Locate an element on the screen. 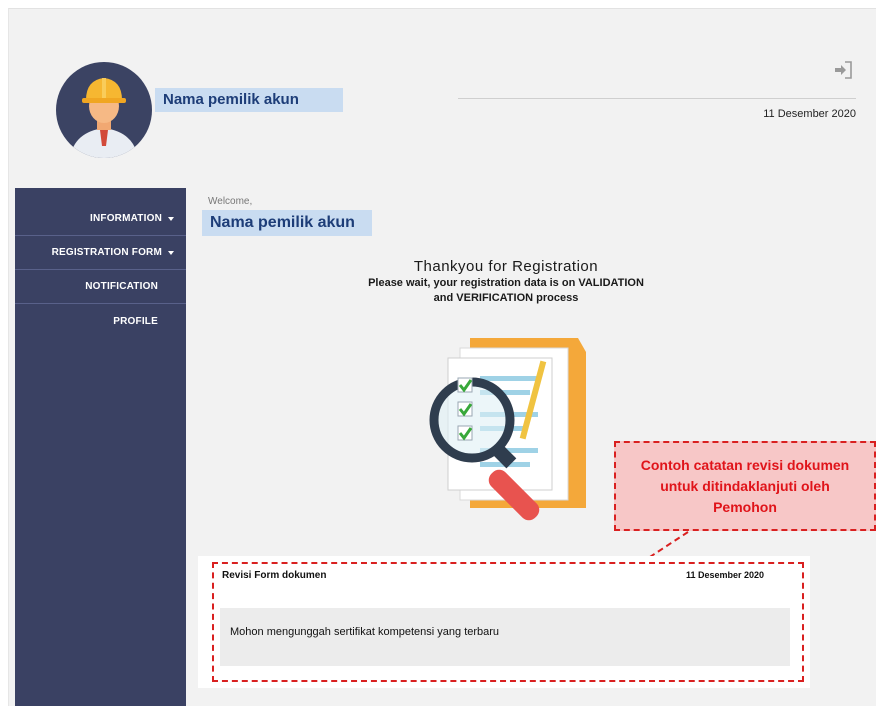 Image resolution: width=876 pixels, height=706 pixels. document-magnifier-illustration is located at coordinates (507, 429).